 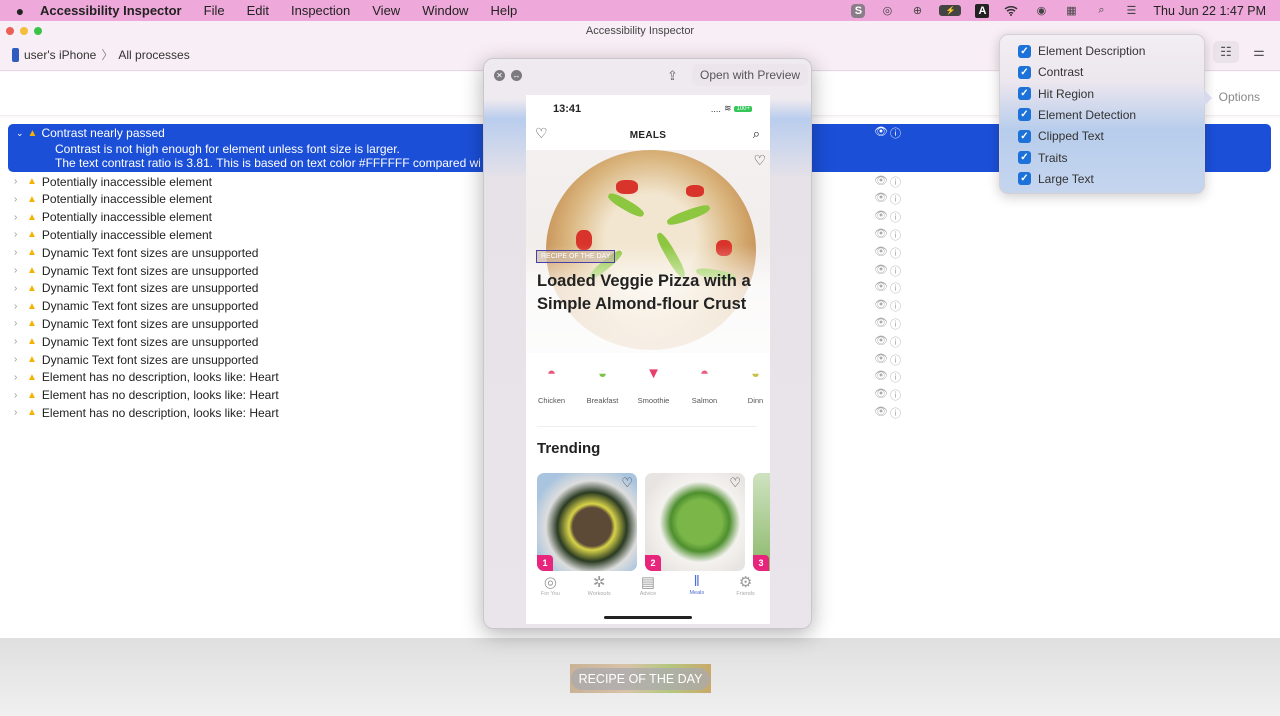 I want to click on control-center-icon: ☰, so click(x=1131, y=11).